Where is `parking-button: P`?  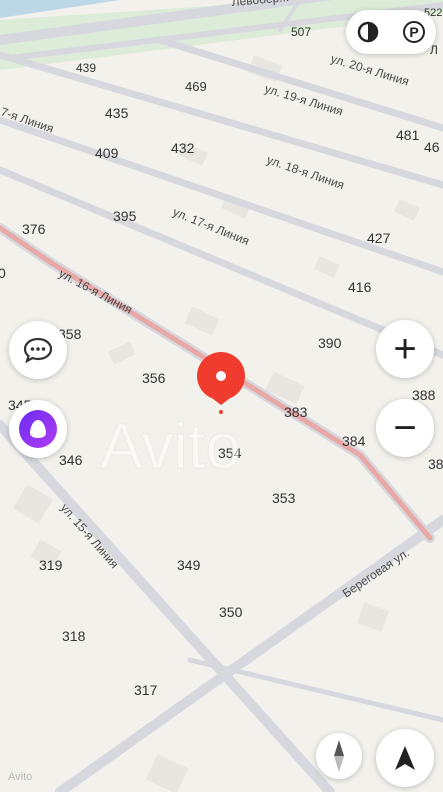
parking-button: P is located at coordinates (414, 32).